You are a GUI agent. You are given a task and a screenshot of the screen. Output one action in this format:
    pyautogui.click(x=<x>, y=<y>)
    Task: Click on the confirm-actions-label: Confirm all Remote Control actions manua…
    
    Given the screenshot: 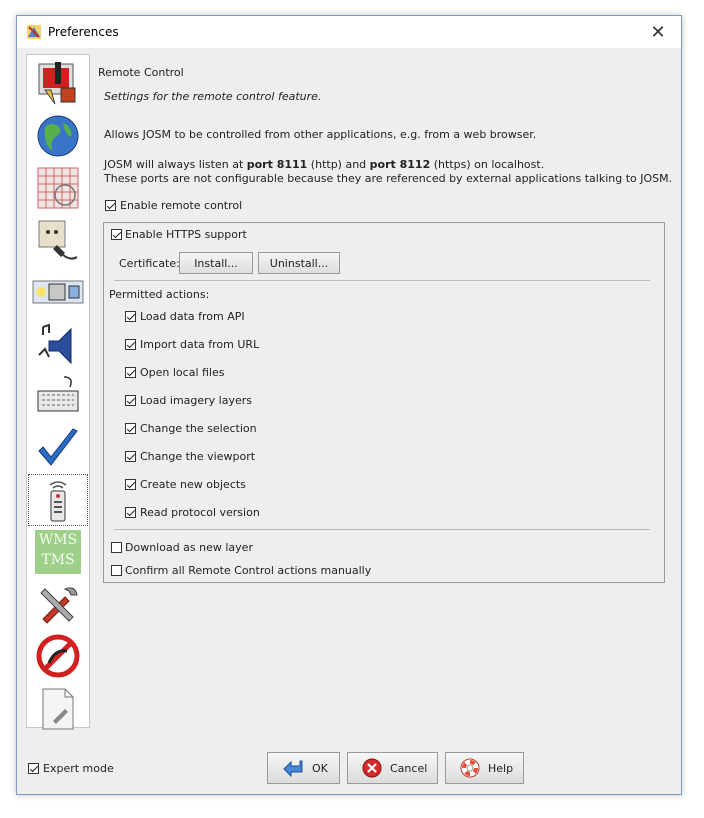 What is the action you would take?
    pyautogui.click(x=248, y=570)
    